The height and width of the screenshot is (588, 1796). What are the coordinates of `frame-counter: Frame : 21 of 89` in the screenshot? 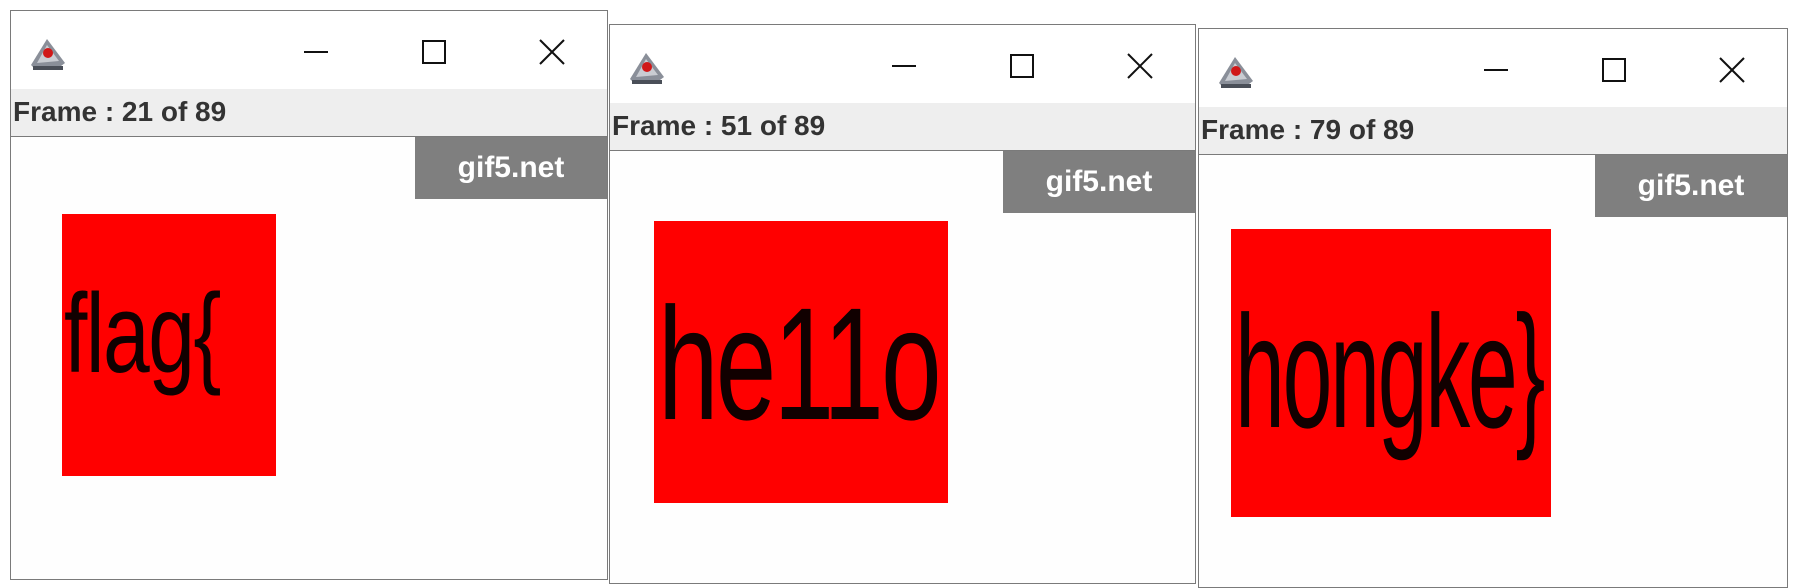 It's located at (309, 113).